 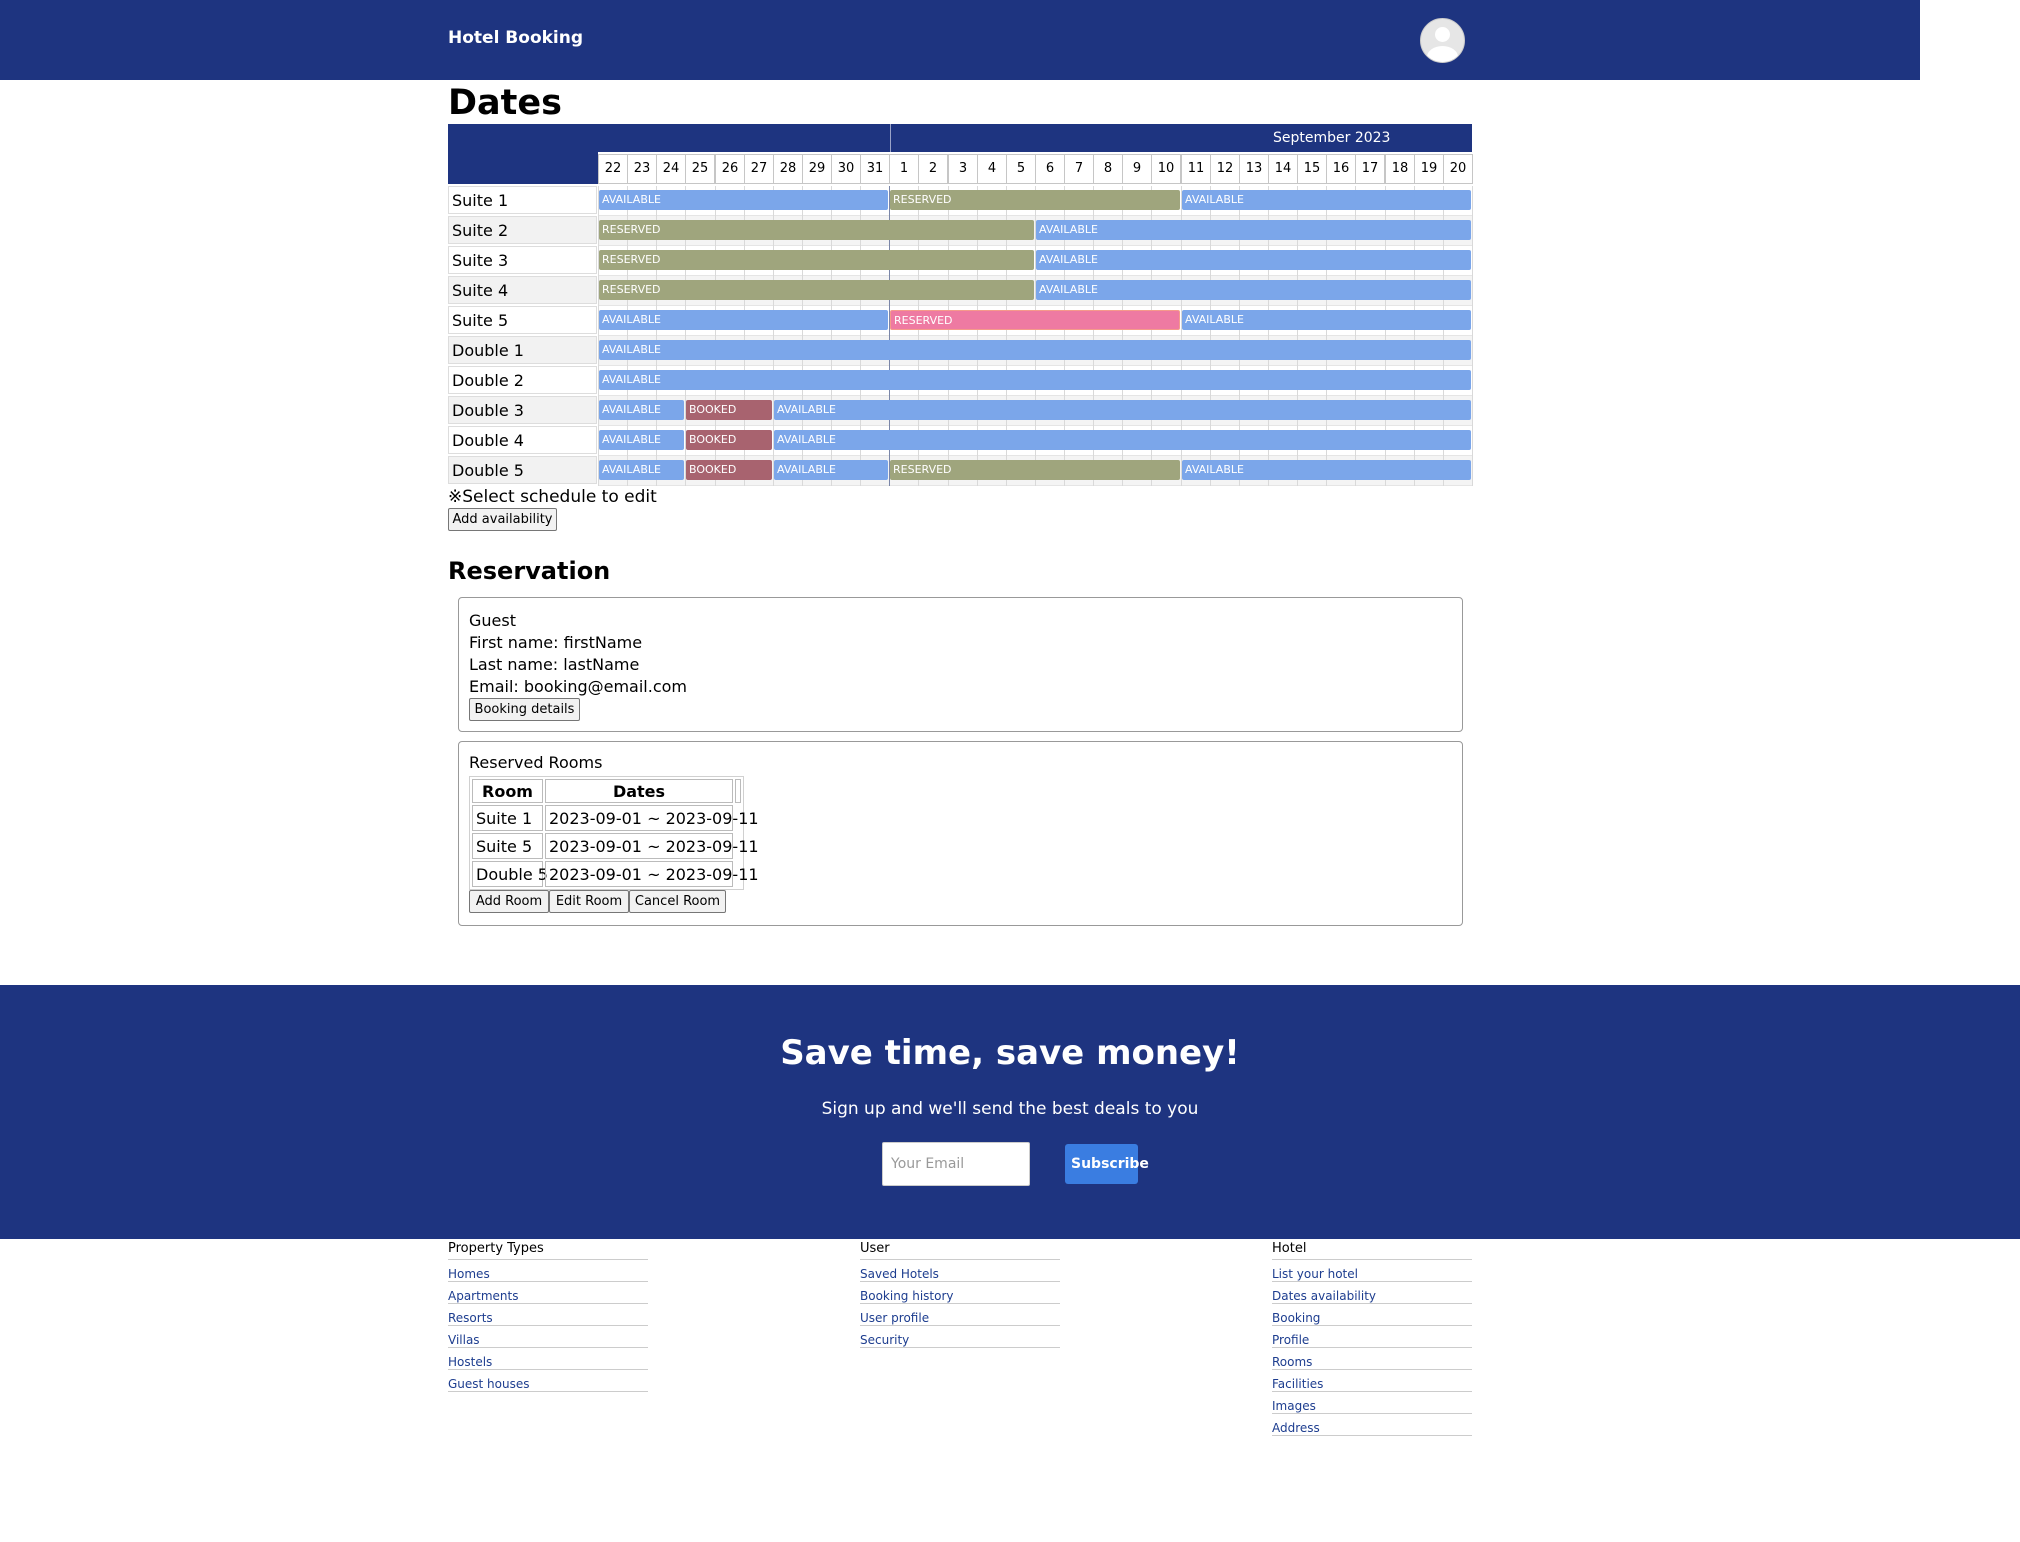 What do you see at coordinates (509, 901) in the screenshot?
I see `add-room-button: Add Room` at bounding box center [509, 901].